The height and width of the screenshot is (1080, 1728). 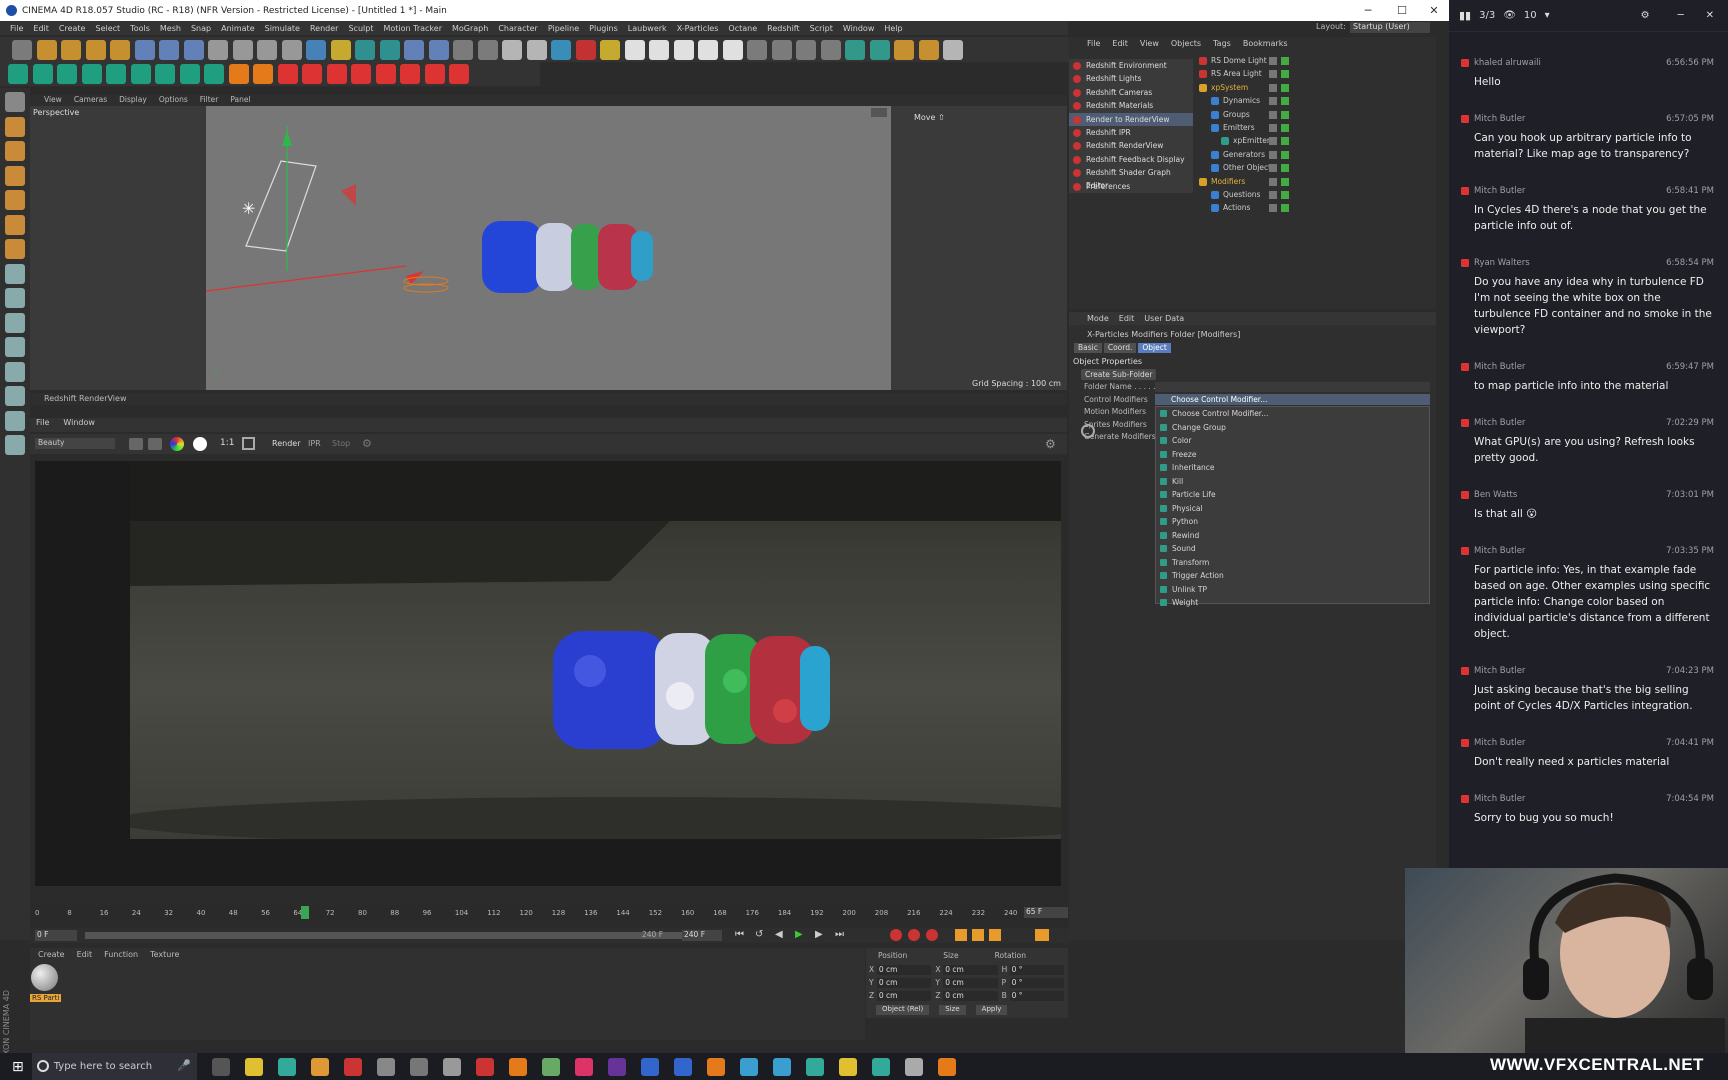 I want to click on tab-object: Object, so click(x=1154, y=348).